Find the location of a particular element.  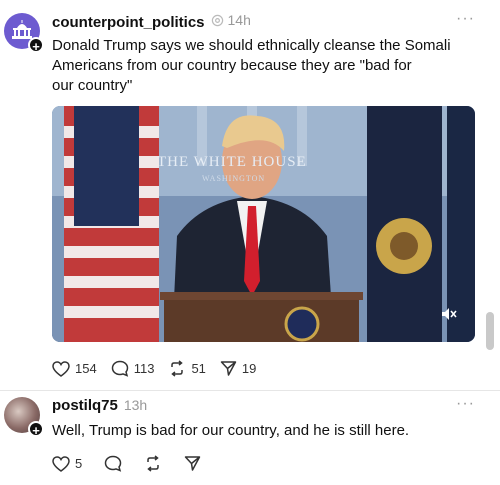

repost-count: 51 is located at coordinates (198, 368).